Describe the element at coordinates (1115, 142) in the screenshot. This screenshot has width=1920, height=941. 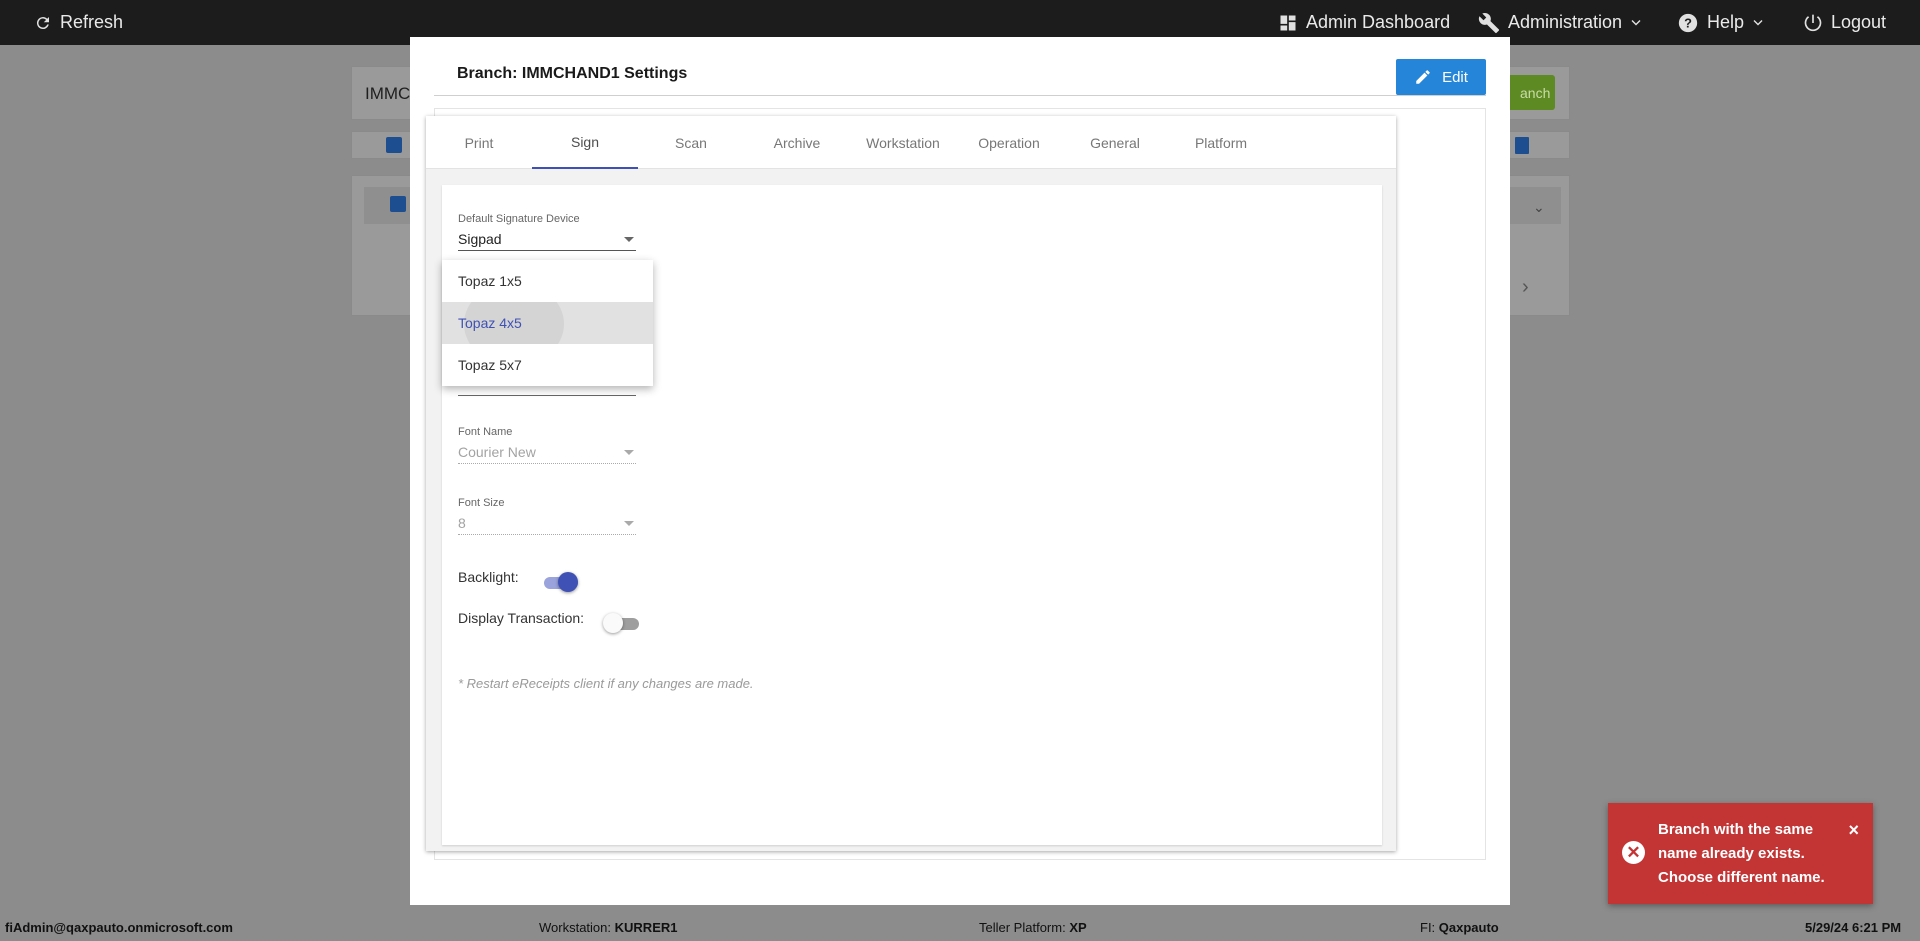
I see `tab-general: General` at that location.